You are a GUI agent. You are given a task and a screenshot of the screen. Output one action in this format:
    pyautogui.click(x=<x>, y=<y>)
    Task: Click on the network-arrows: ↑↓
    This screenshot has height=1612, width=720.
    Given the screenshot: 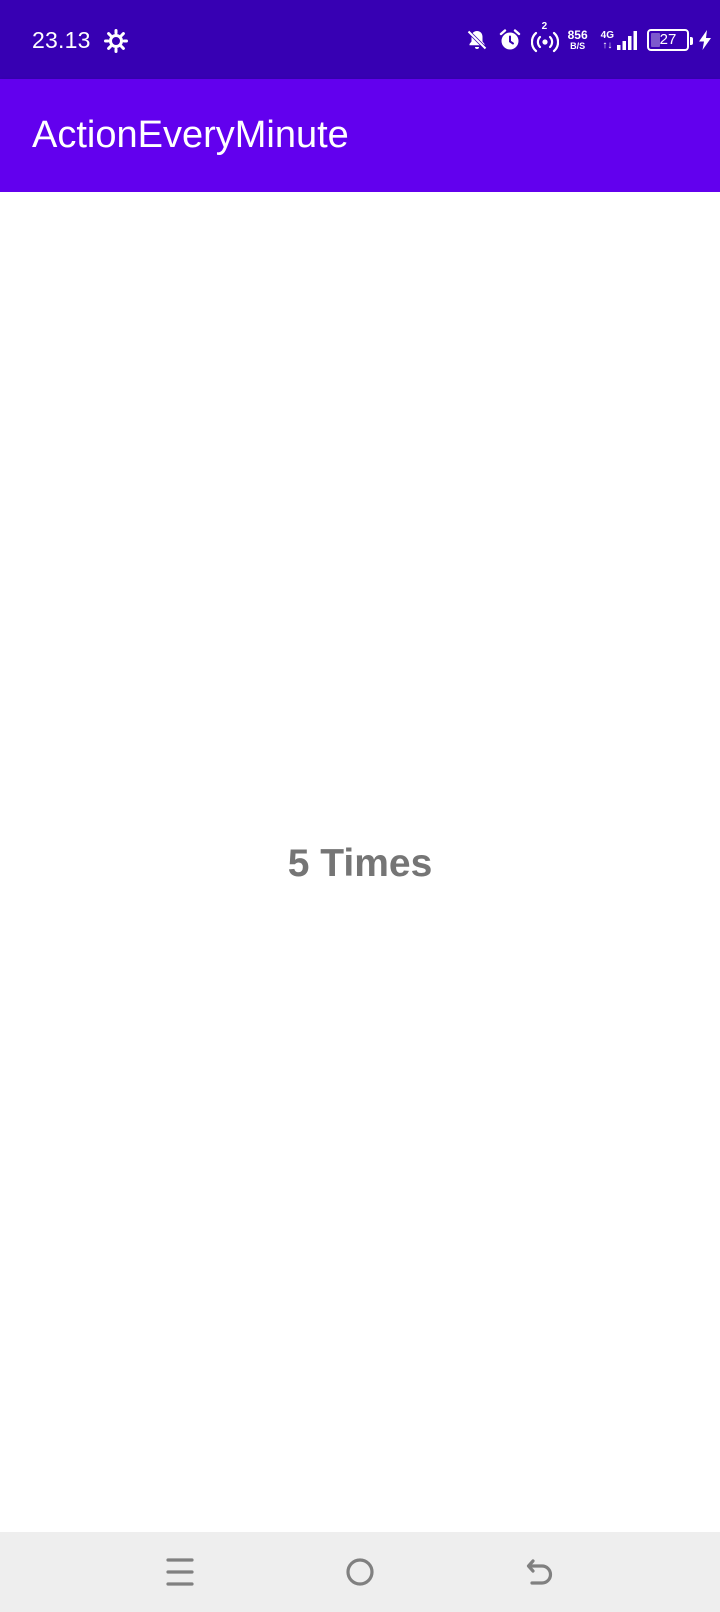 What is the action you would take?
    pyautogui.click(x=607, y=45)
    